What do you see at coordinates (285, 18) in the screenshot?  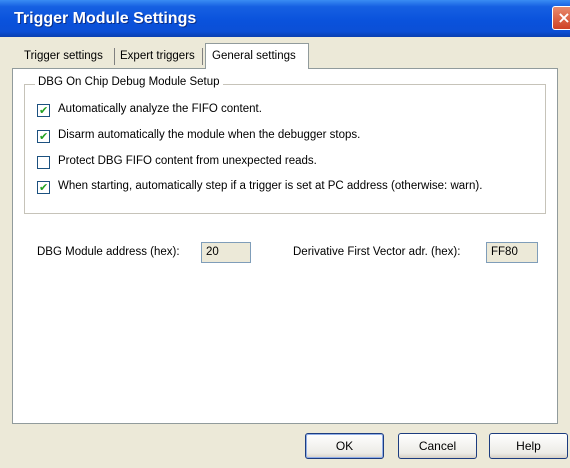 I see `title-bar: Trigger Module Settings ×` at bounding box center [285, 18].